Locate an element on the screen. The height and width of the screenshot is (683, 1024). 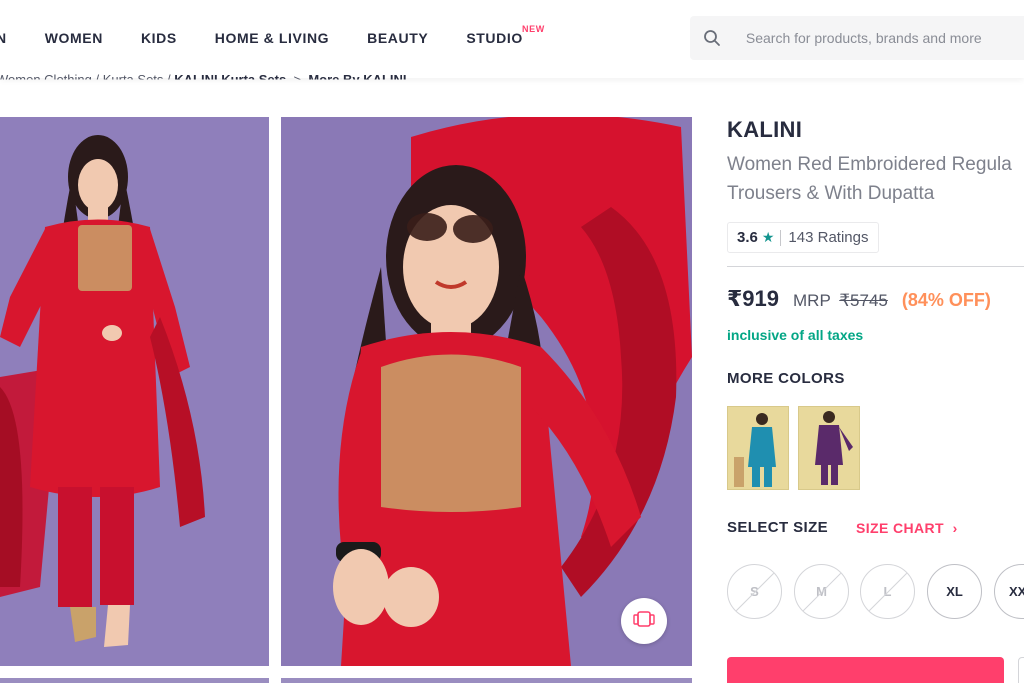
mrp-value: ₹5745 is located at coordinates (863, 300).